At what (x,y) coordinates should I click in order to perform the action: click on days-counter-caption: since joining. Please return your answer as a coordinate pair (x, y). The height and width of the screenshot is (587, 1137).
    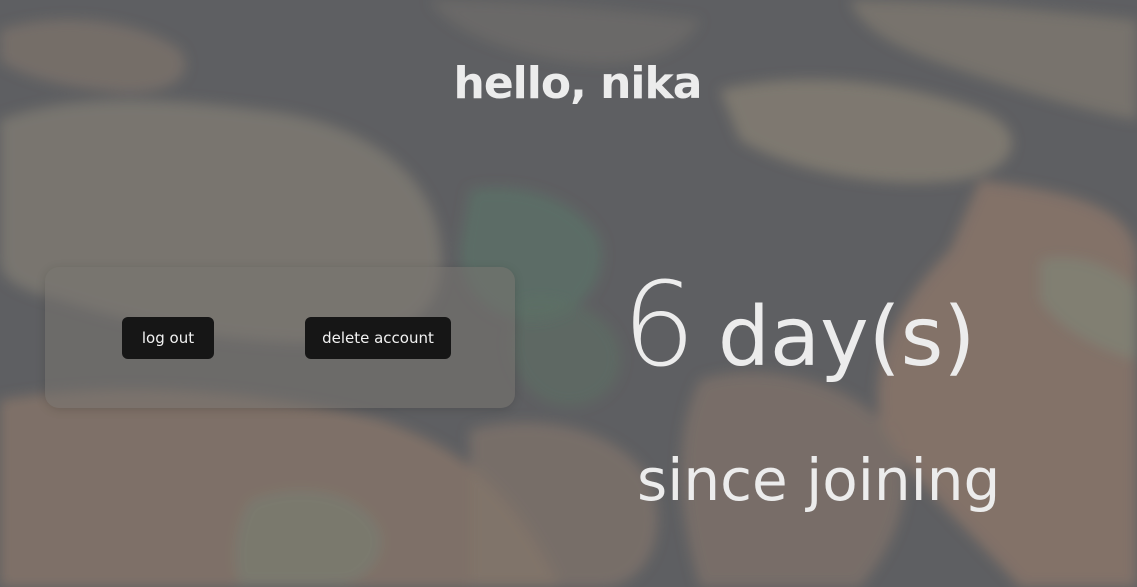
    Looking at the image, I should click on (819, 480).